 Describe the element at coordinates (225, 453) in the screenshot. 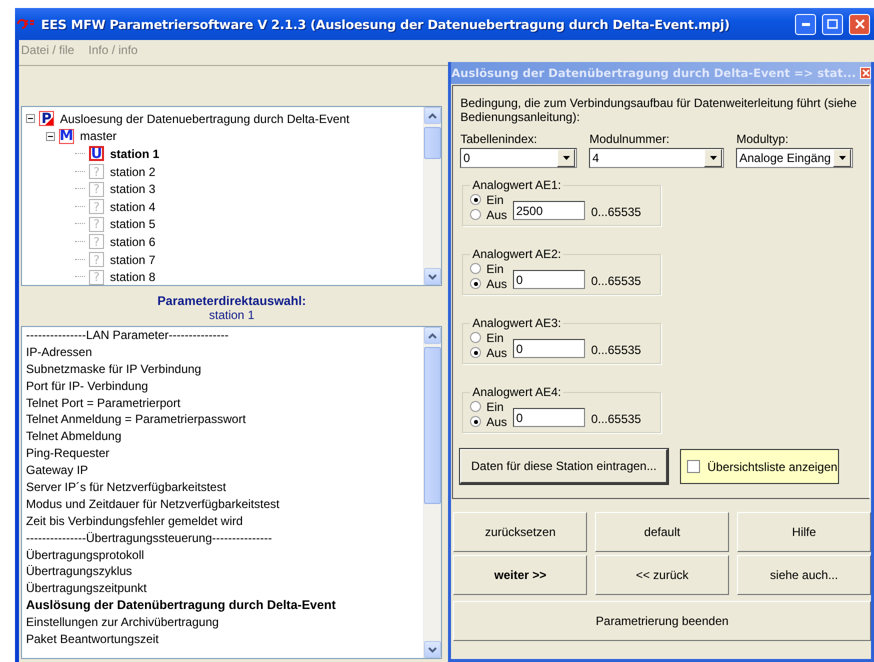

I see `list-item: Ping-Requester` at that location.